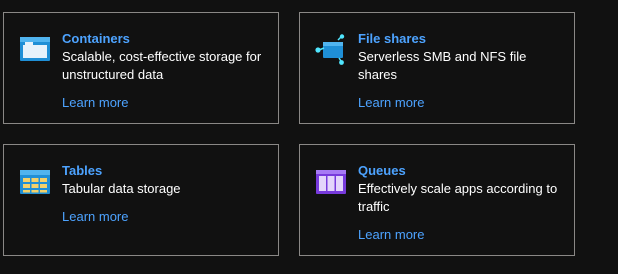  What do you see at coordinates (165, 39) in the screenshot?
I see `containers-title: Containers` at bounding box center [165, 39].